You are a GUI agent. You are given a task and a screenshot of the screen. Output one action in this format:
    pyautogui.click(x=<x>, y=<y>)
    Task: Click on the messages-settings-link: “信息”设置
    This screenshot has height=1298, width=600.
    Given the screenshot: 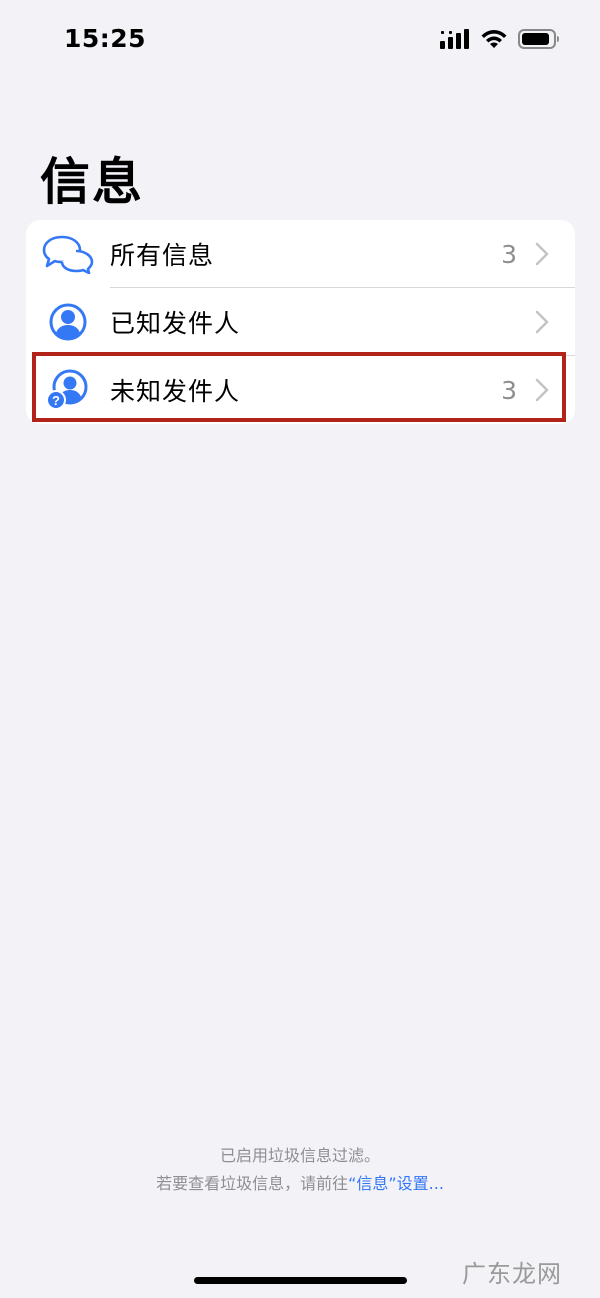 What is the action you would take?
    pyautogui.click(x=388, y=1183)
    